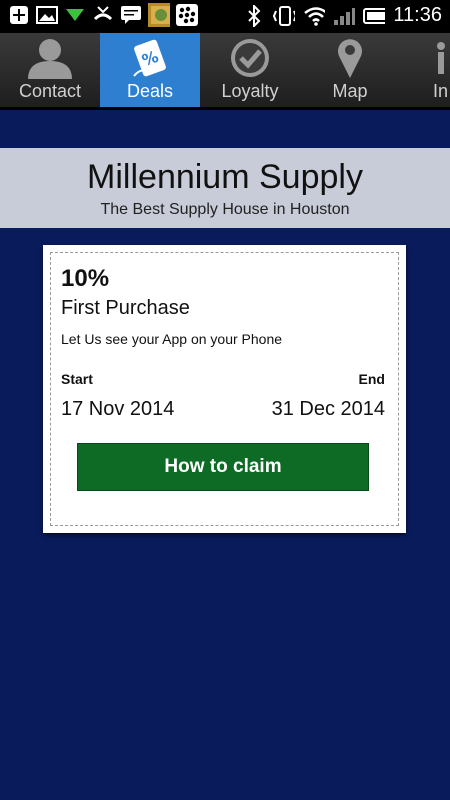 This screenshot has height=800, width=450. Describe the element at coordinates (187, 15) in the screenshot. I see `blackberry-icon` at that location.